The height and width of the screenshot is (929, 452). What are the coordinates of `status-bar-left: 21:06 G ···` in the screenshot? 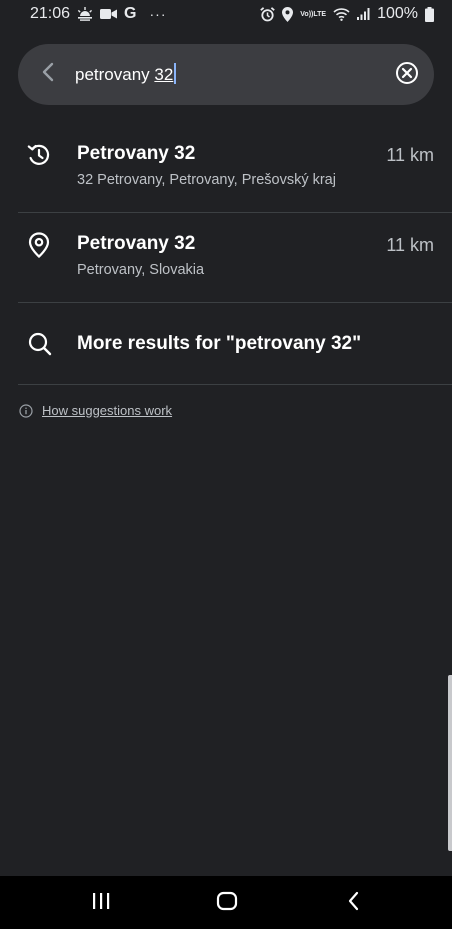 It's located at (98, 14).